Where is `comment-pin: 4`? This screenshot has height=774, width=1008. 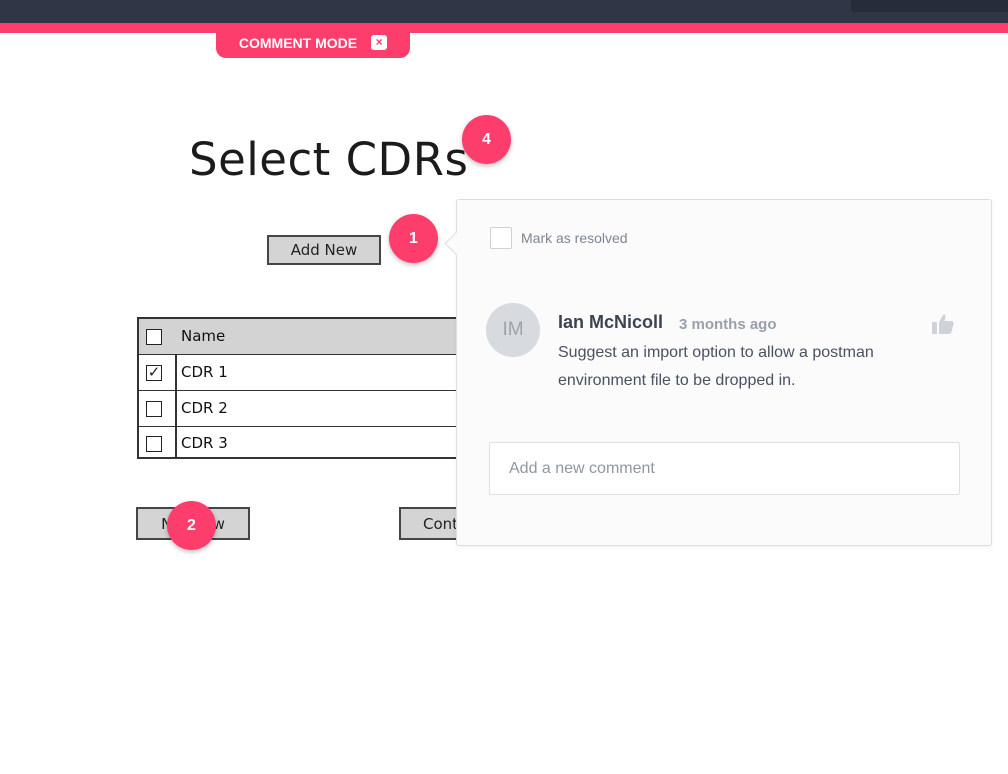
comment-pin: 4 is located at coordinates (486, 139).